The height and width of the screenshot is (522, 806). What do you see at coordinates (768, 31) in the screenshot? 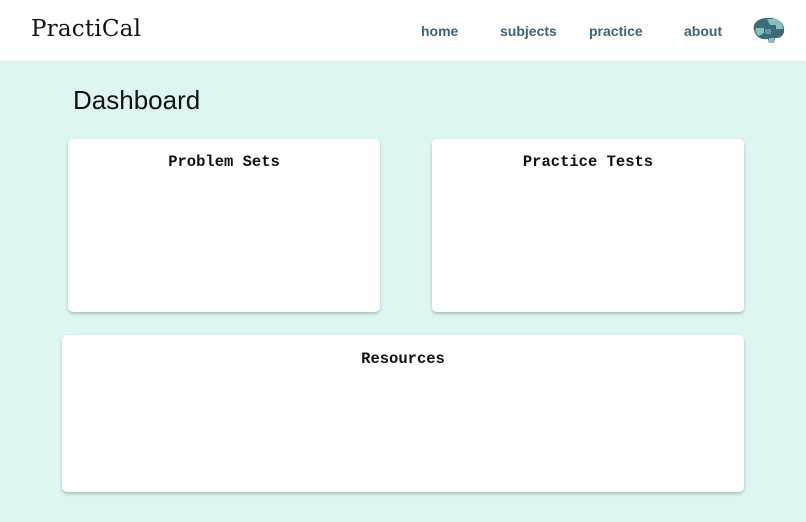
I see `brain-icon` at bounding box center [768, 31].